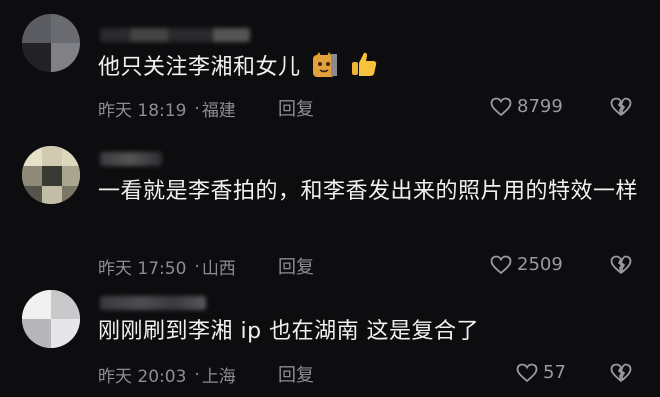  What do you see at coordinates (364, 70) in the screenshot?
I see `thumbs-up-emoji` at bounding box center [364, 70].